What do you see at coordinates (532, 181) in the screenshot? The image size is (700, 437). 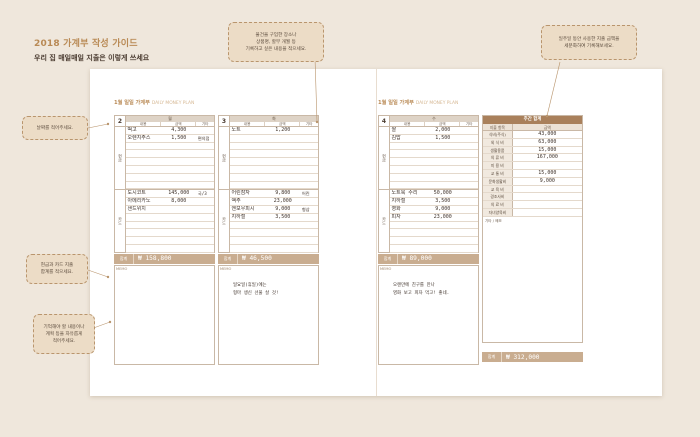 I see `weekly-row: 문화생활비 9,000` at bounding box center [532, 181].